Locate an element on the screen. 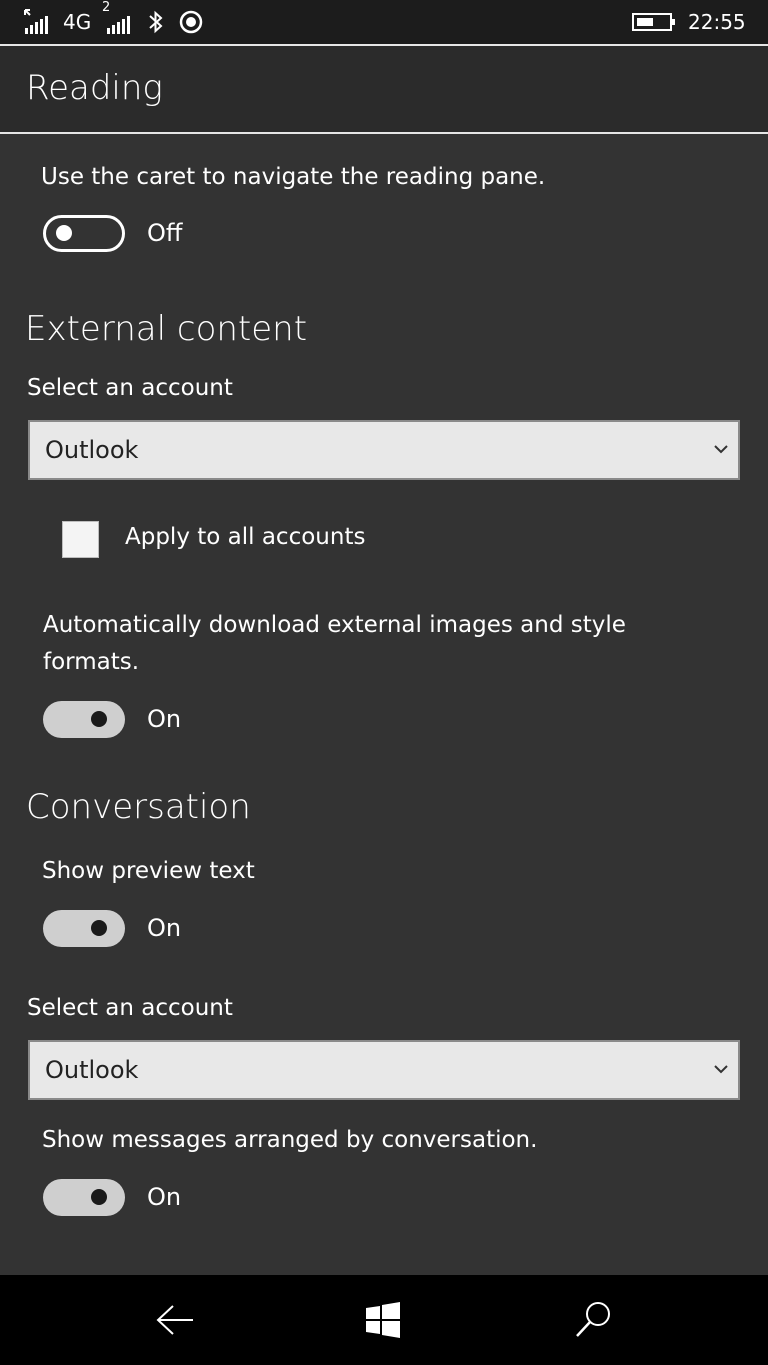  download-setting-label-line2: formats. is located at coordinates (91, 662).